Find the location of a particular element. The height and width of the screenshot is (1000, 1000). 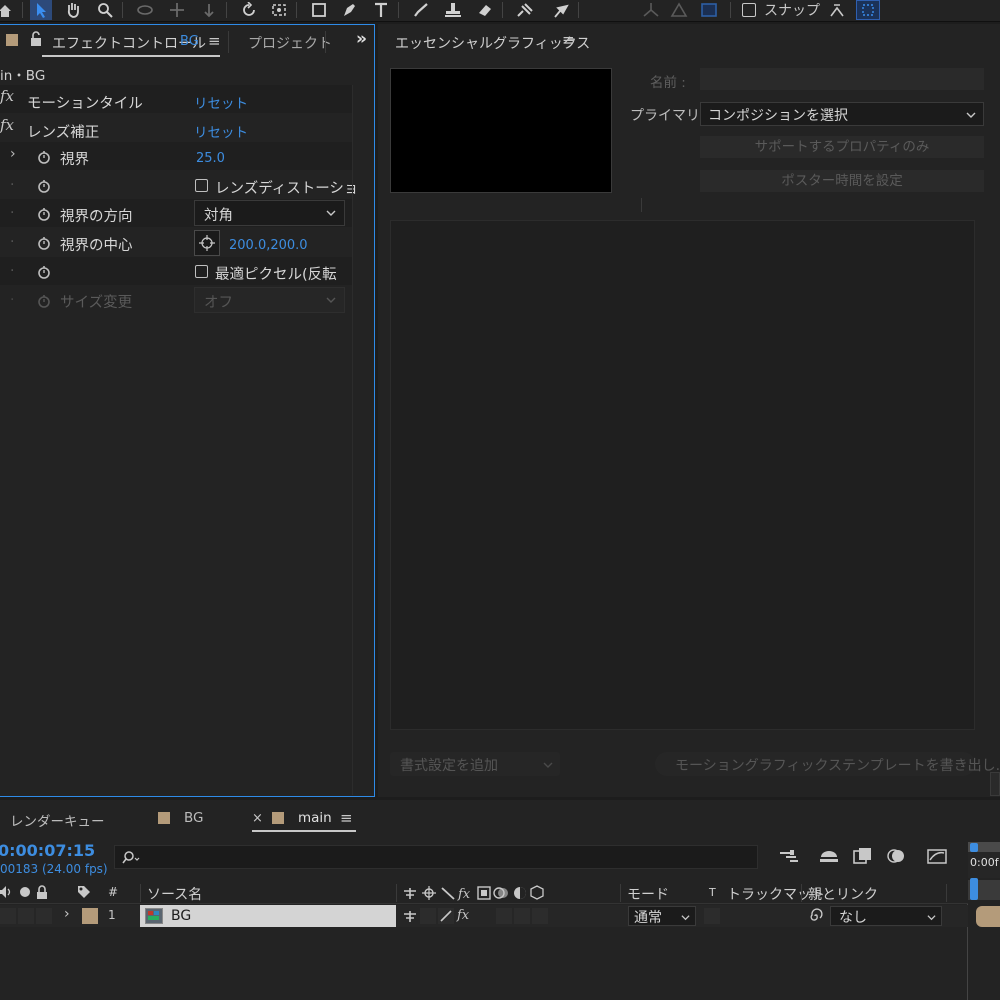

lens-distortion-checkbox is located at coordinates (201, 185).